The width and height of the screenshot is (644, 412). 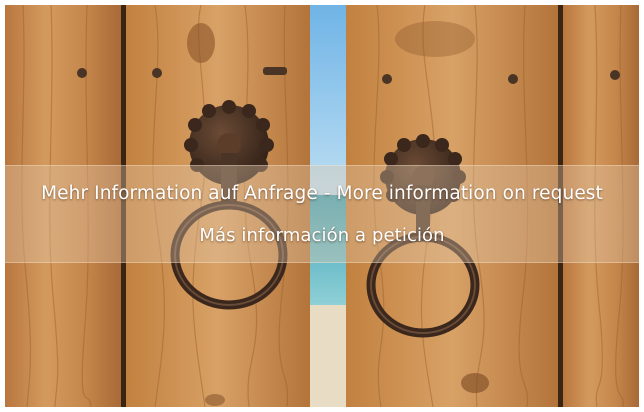 I want to click on info-text-es: Más información a petición, so click(x=322, y=235).